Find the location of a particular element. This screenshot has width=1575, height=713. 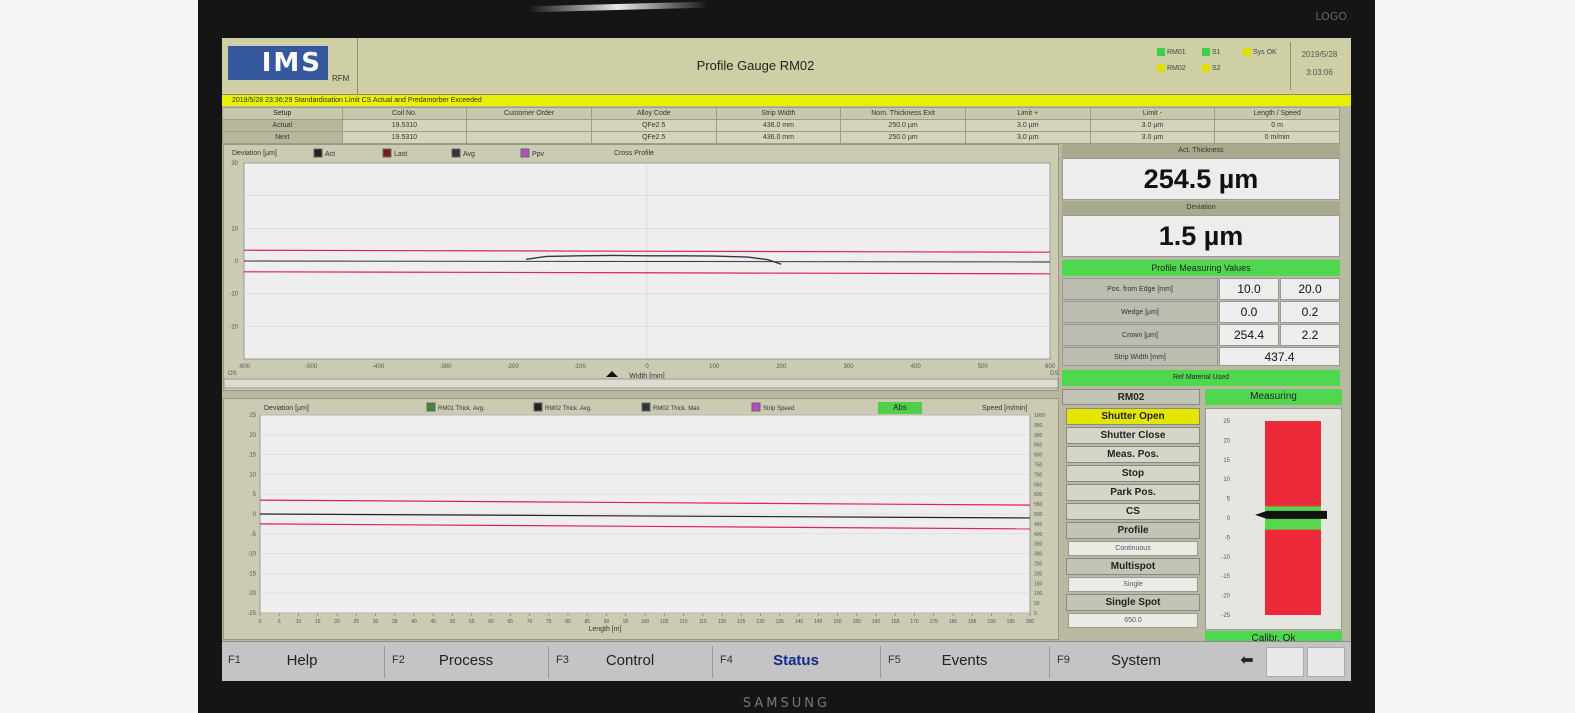

f5-events-button: F5 Events is located at coordinates (964, 661).